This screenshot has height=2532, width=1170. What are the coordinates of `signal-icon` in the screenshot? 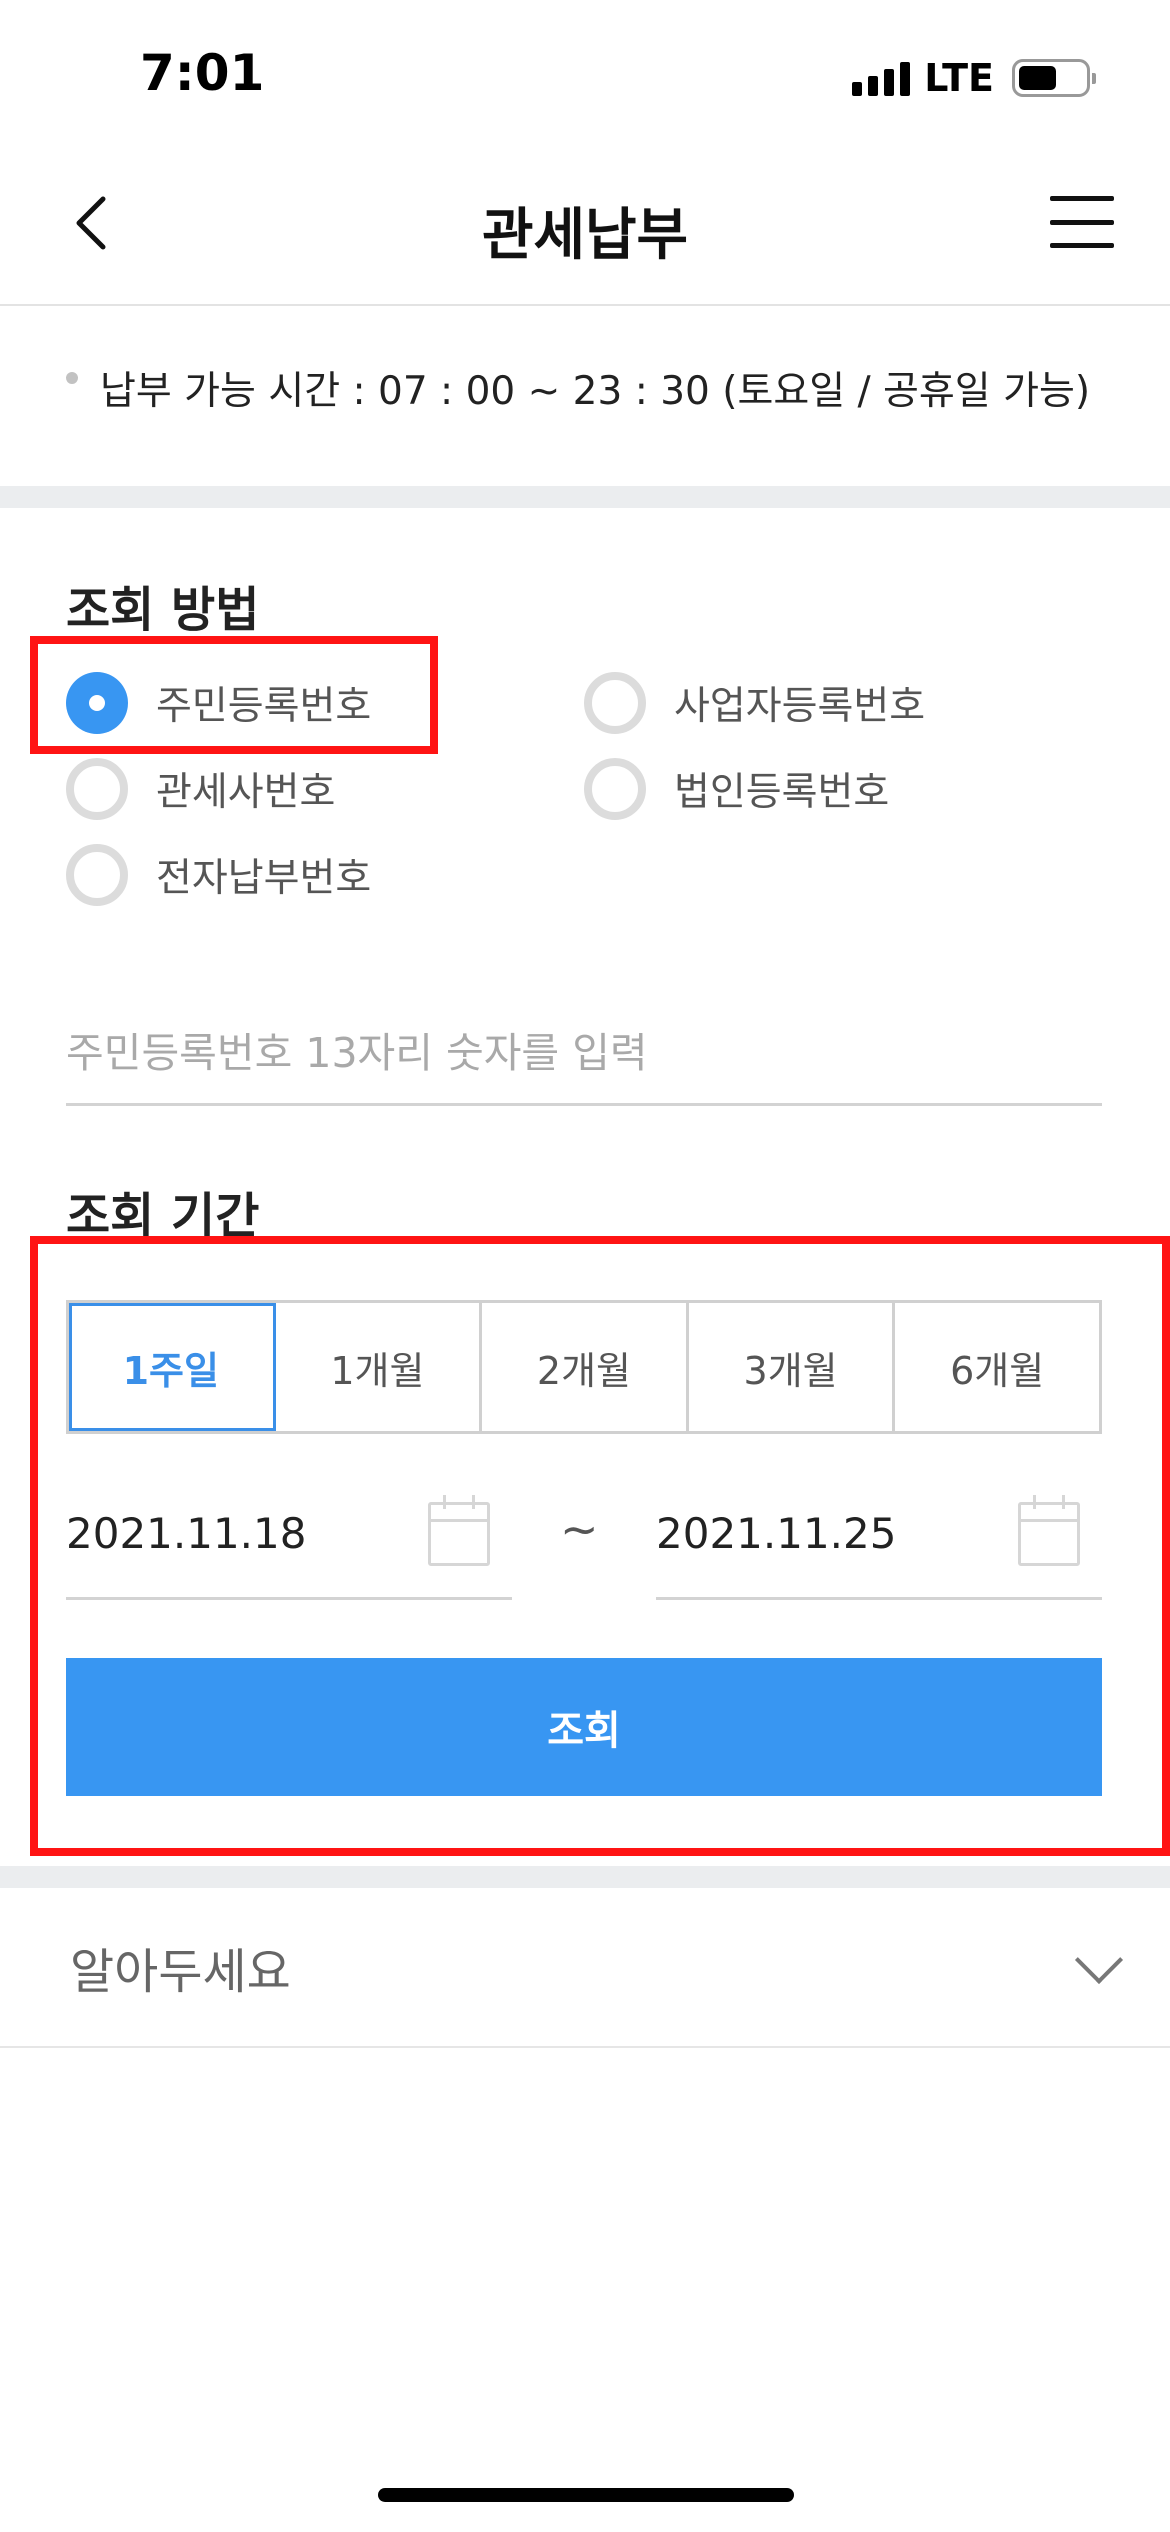 It's located at (881, 78).